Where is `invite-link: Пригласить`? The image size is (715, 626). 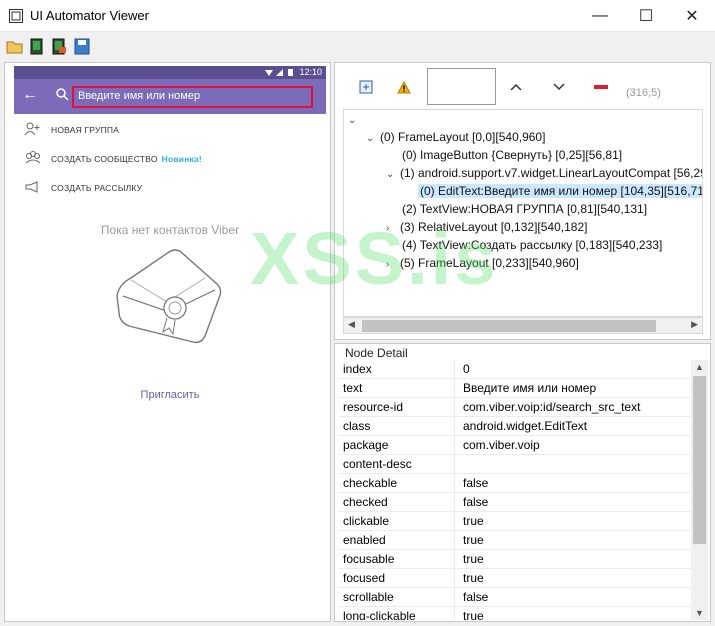 invite-link: Пригласить is located at coordinates (170, 395).